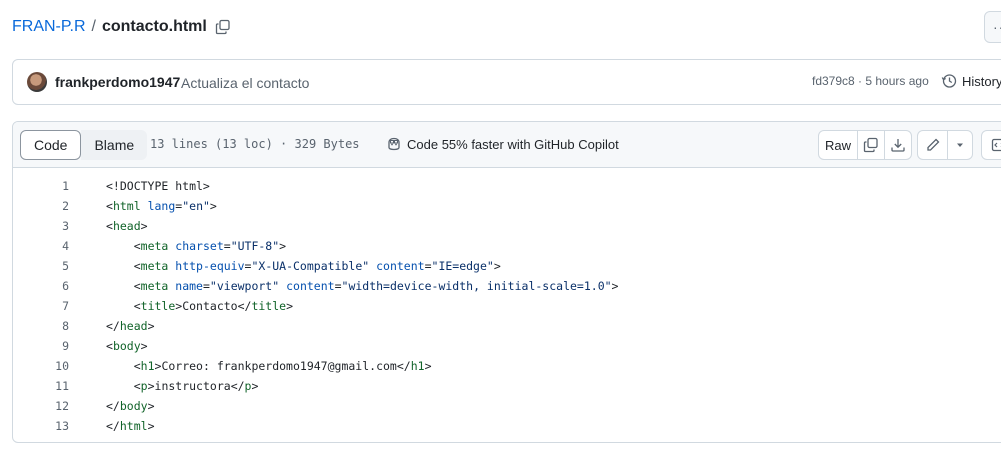  I want to click on copy-icon, so click(870, 145).